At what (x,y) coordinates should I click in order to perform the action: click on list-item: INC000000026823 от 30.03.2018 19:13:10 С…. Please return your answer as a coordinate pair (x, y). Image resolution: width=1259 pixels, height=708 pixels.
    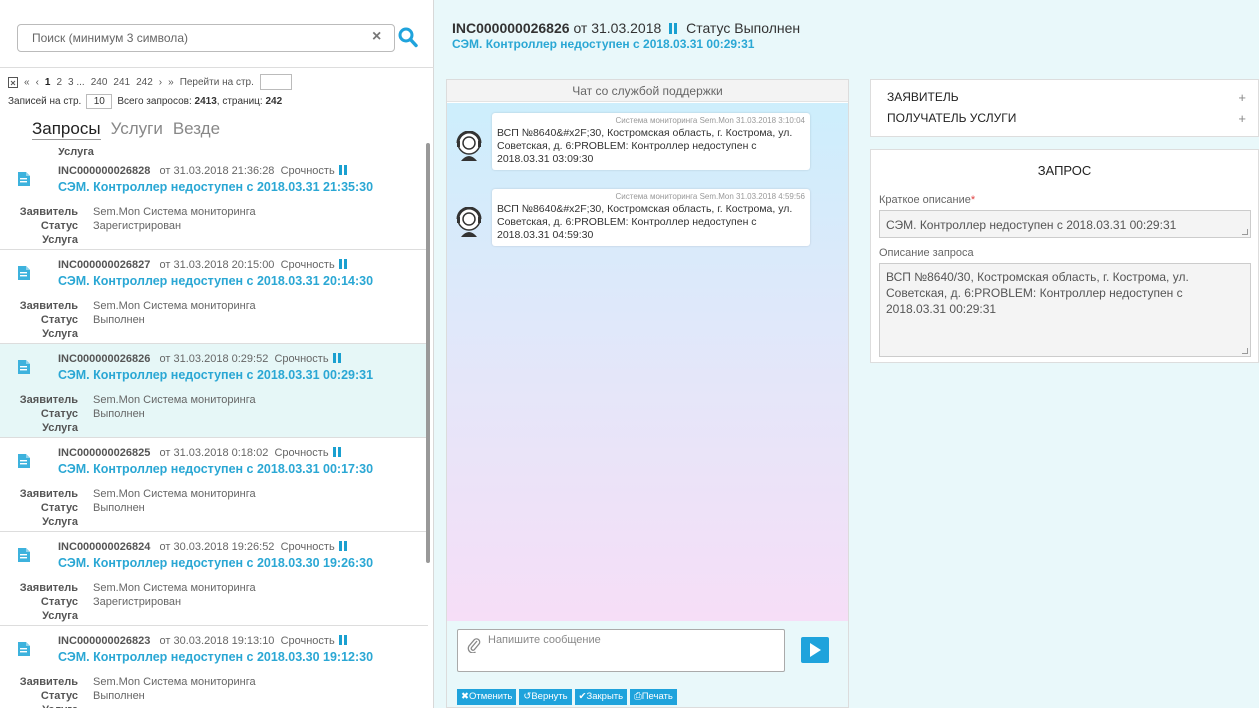
    Looking at the image, I should click on (214, 667).